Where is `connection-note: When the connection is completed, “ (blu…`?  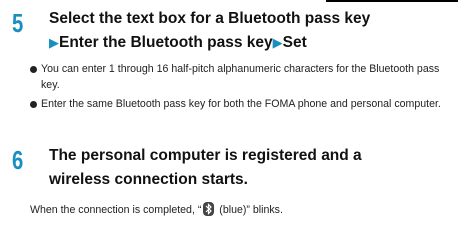
connection-note: When the connection is completed, “ (blu… is located at coordinates (156, 210).